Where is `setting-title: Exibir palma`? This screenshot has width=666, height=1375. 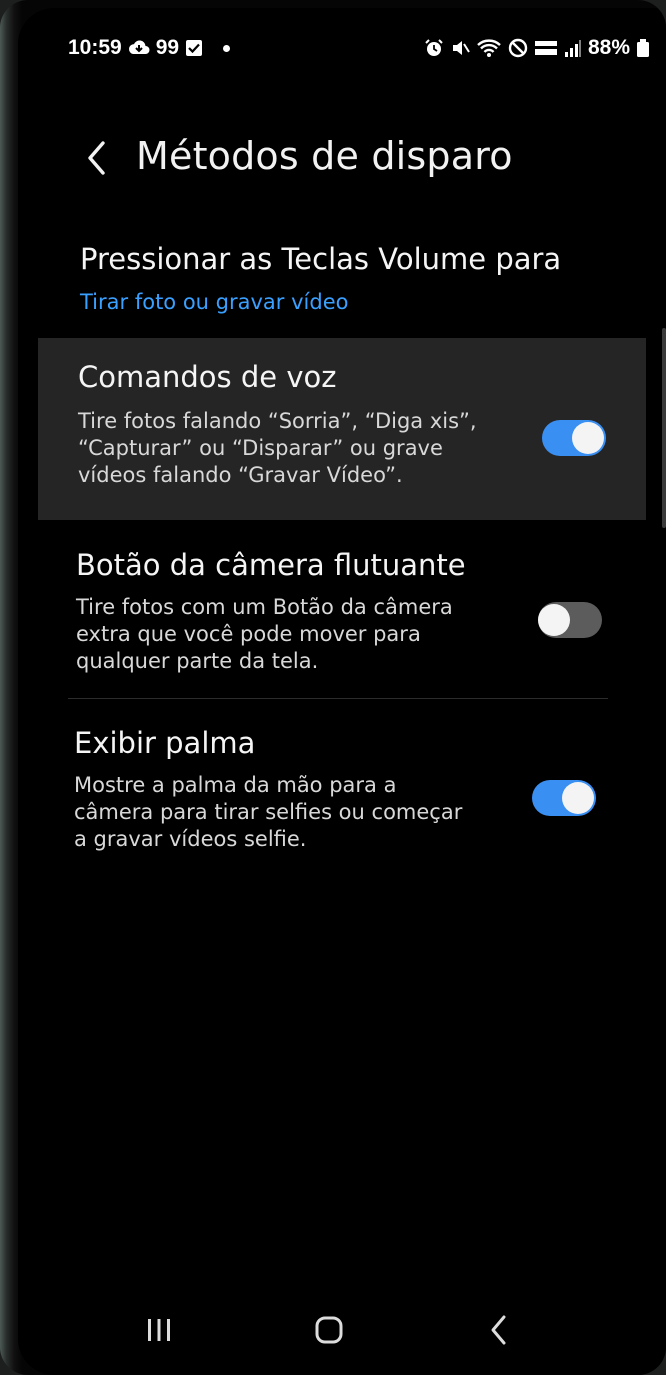 setting-title: Exibir palma is located at coordinates (165, 743).